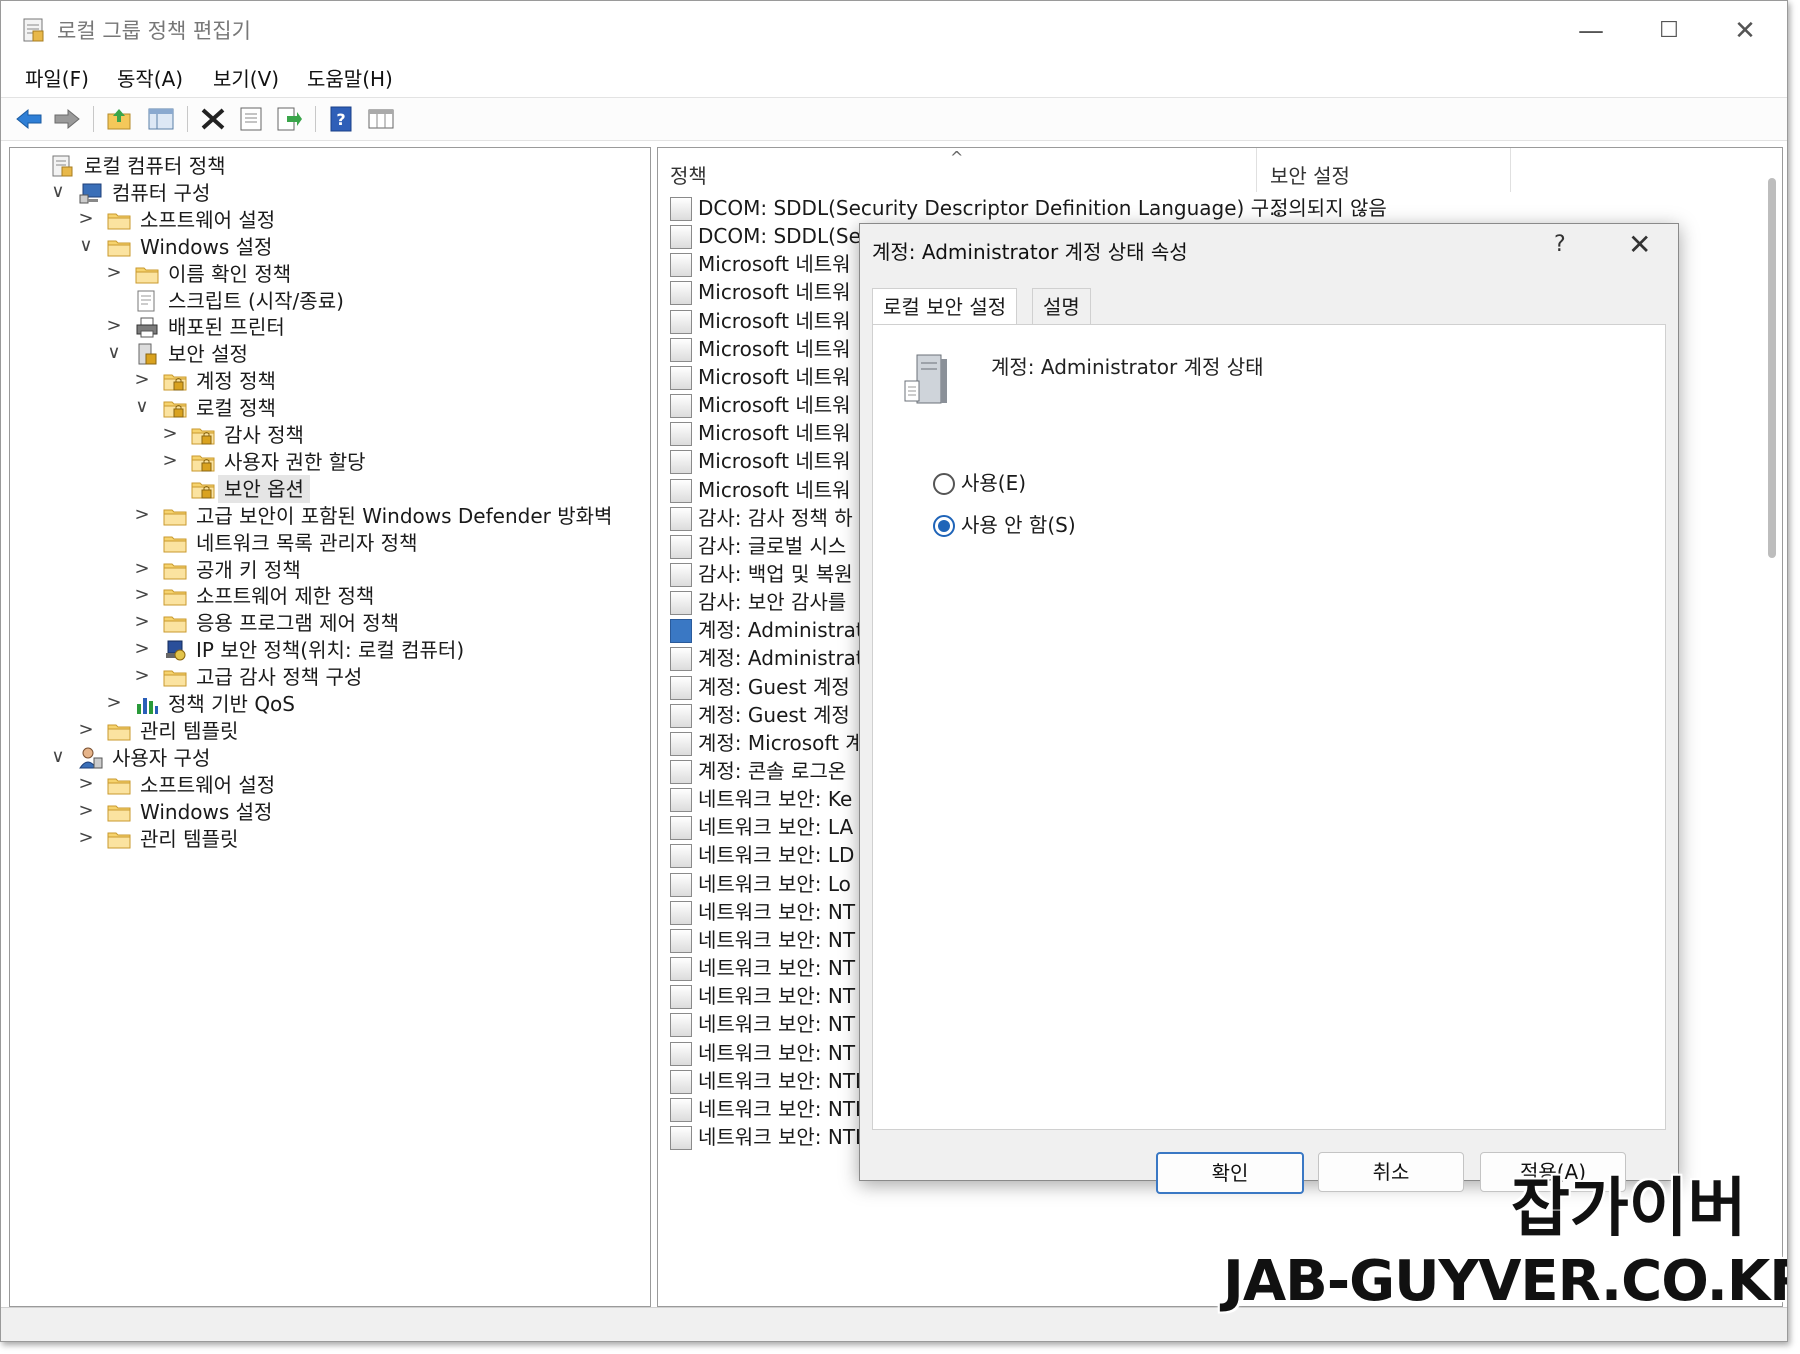 This screenshot has height=1354, width=1800. Describe the element at coordinates (776, 855) in the screenshot. I see `policy-name-cell: 네트워크 보안: LD` at that location.